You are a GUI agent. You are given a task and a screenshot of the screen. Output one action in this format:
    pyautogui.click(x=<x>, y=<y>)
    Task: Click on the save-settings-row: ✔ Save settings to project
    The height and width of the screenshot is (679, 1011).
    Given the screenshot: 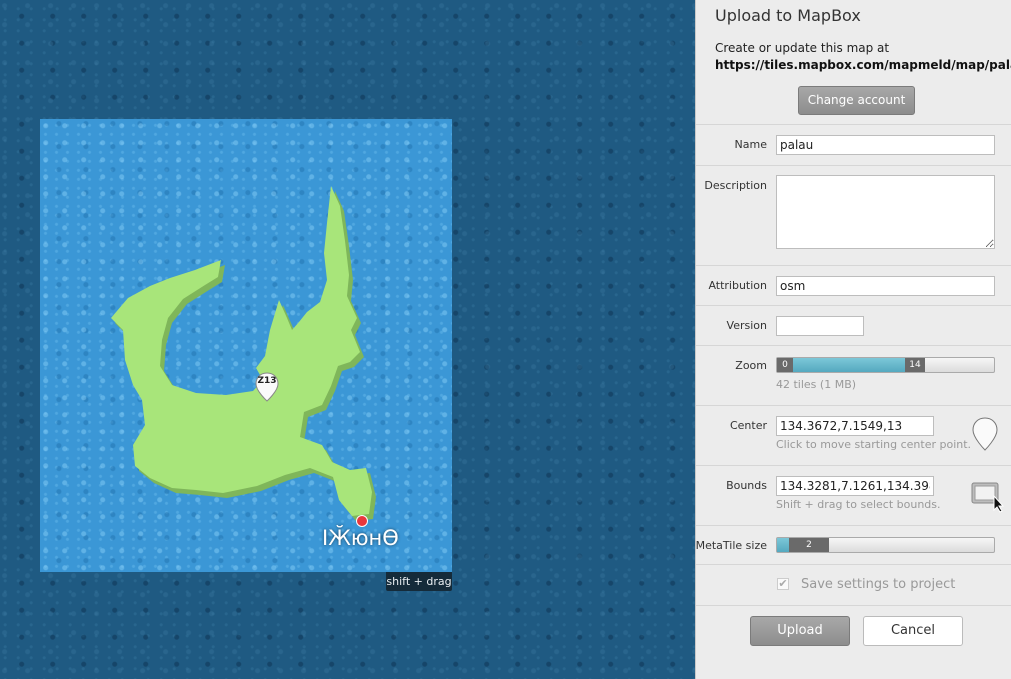 What is the action you would take?
    pyautogui.click(x=853, y=585)
    